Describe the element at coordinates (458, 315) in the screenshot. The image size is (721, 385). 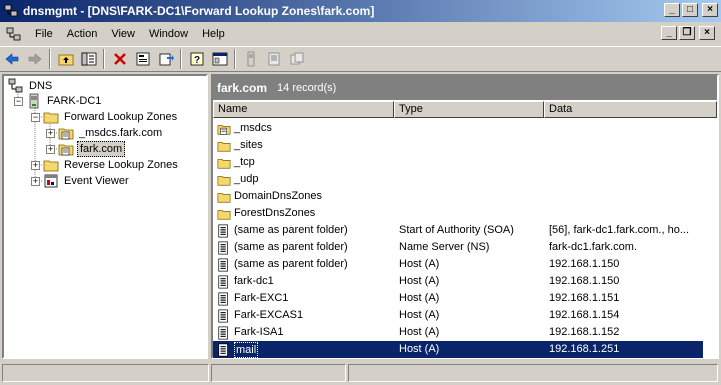
I see `record-row: Fark-EXCAS1 Host (A) 192.168.1.154` at that location.